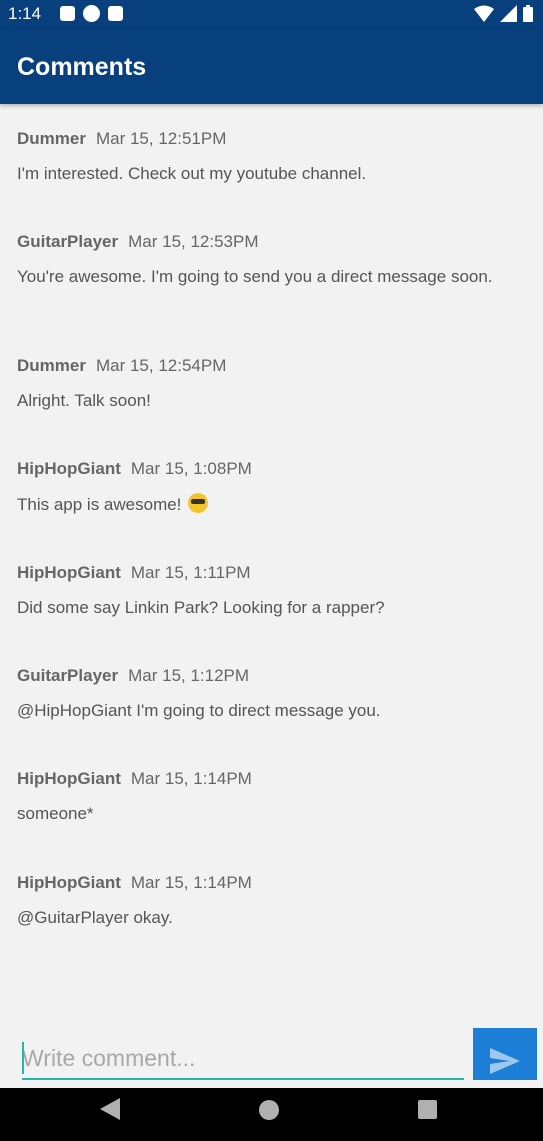 This screenshot has width=543, height=1141. I want to click on comment-item: HipHopGiant Mar 15, 1:14PM someone*, so click(269, 796).